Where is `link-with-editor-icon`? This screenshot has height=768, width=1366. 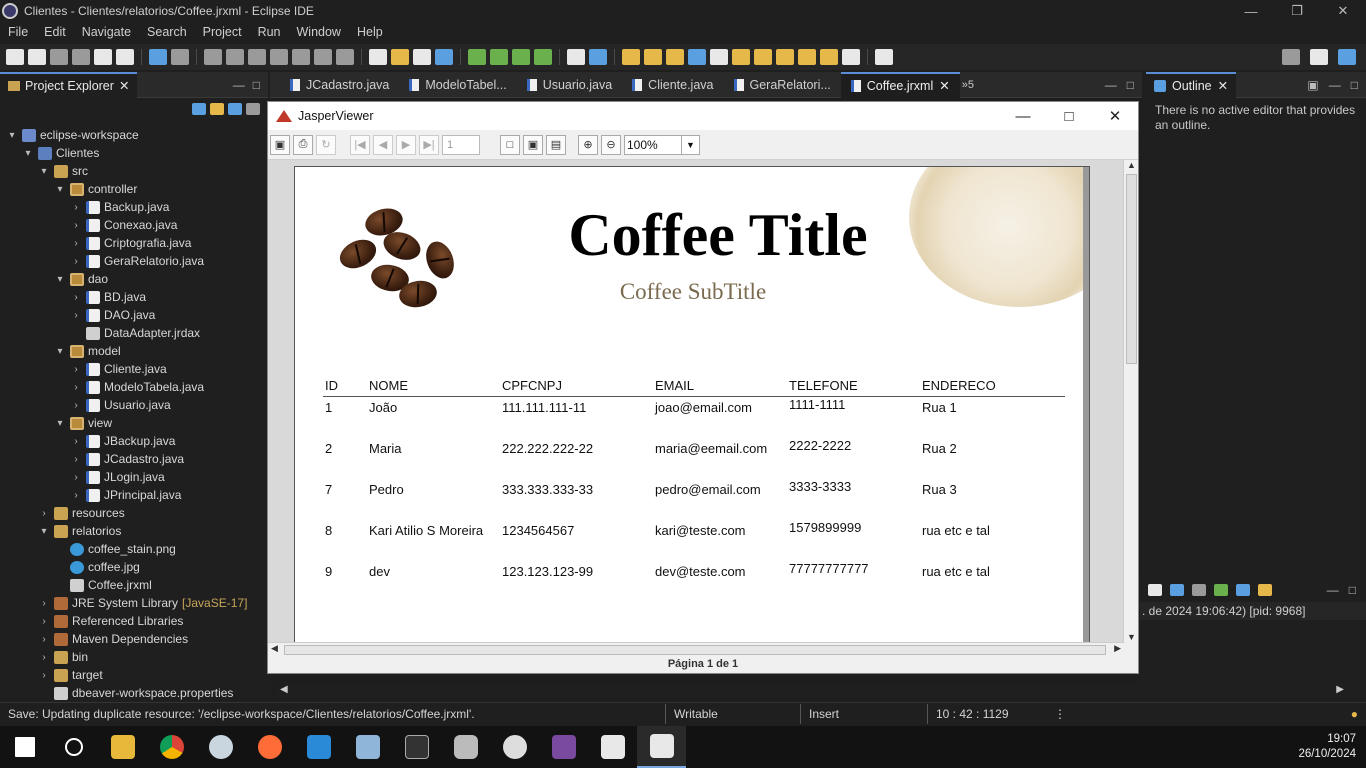 link-with-editor-icon is located at coordinates (217, 109).